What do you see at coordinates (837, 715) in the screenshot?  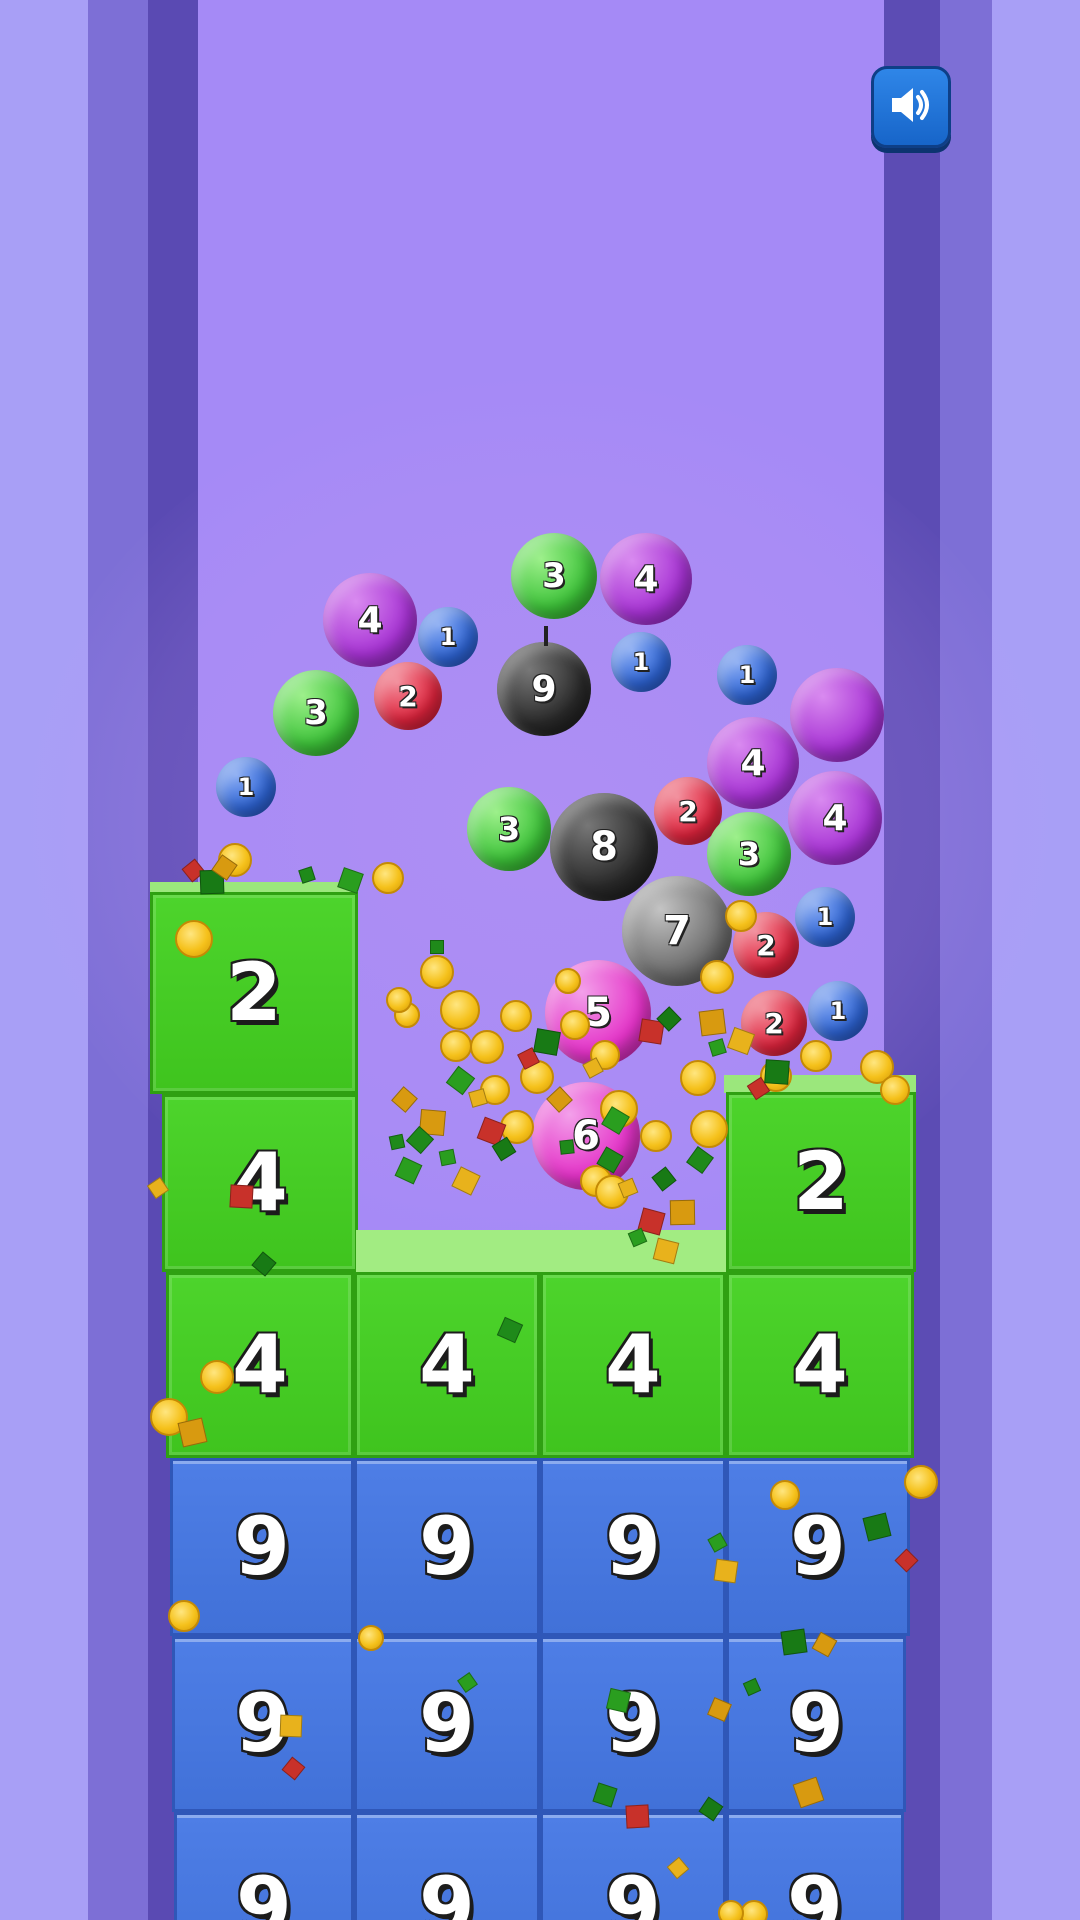 I see `ball` at bounding box center [837, 715].